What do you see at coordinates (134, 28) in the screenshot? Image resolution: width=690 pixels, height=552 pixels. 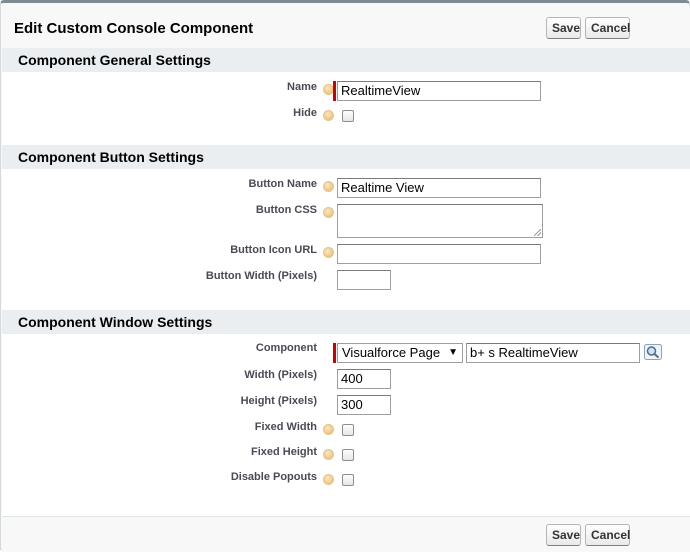 I see `page-title: Edit Custom Console Component` at bounding box center [134, 28].